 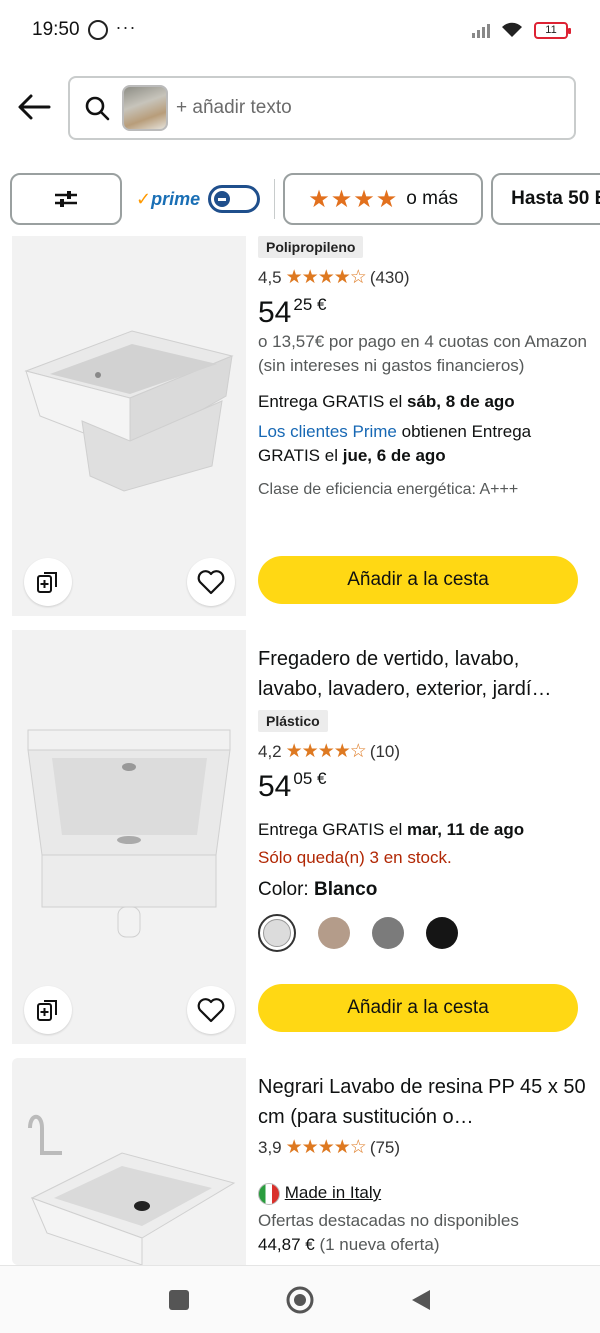 What do you see at coordinates (270, 1147) in the screenshot?
I see `rating-value: 3,9` at bounding box center [270, 1147].